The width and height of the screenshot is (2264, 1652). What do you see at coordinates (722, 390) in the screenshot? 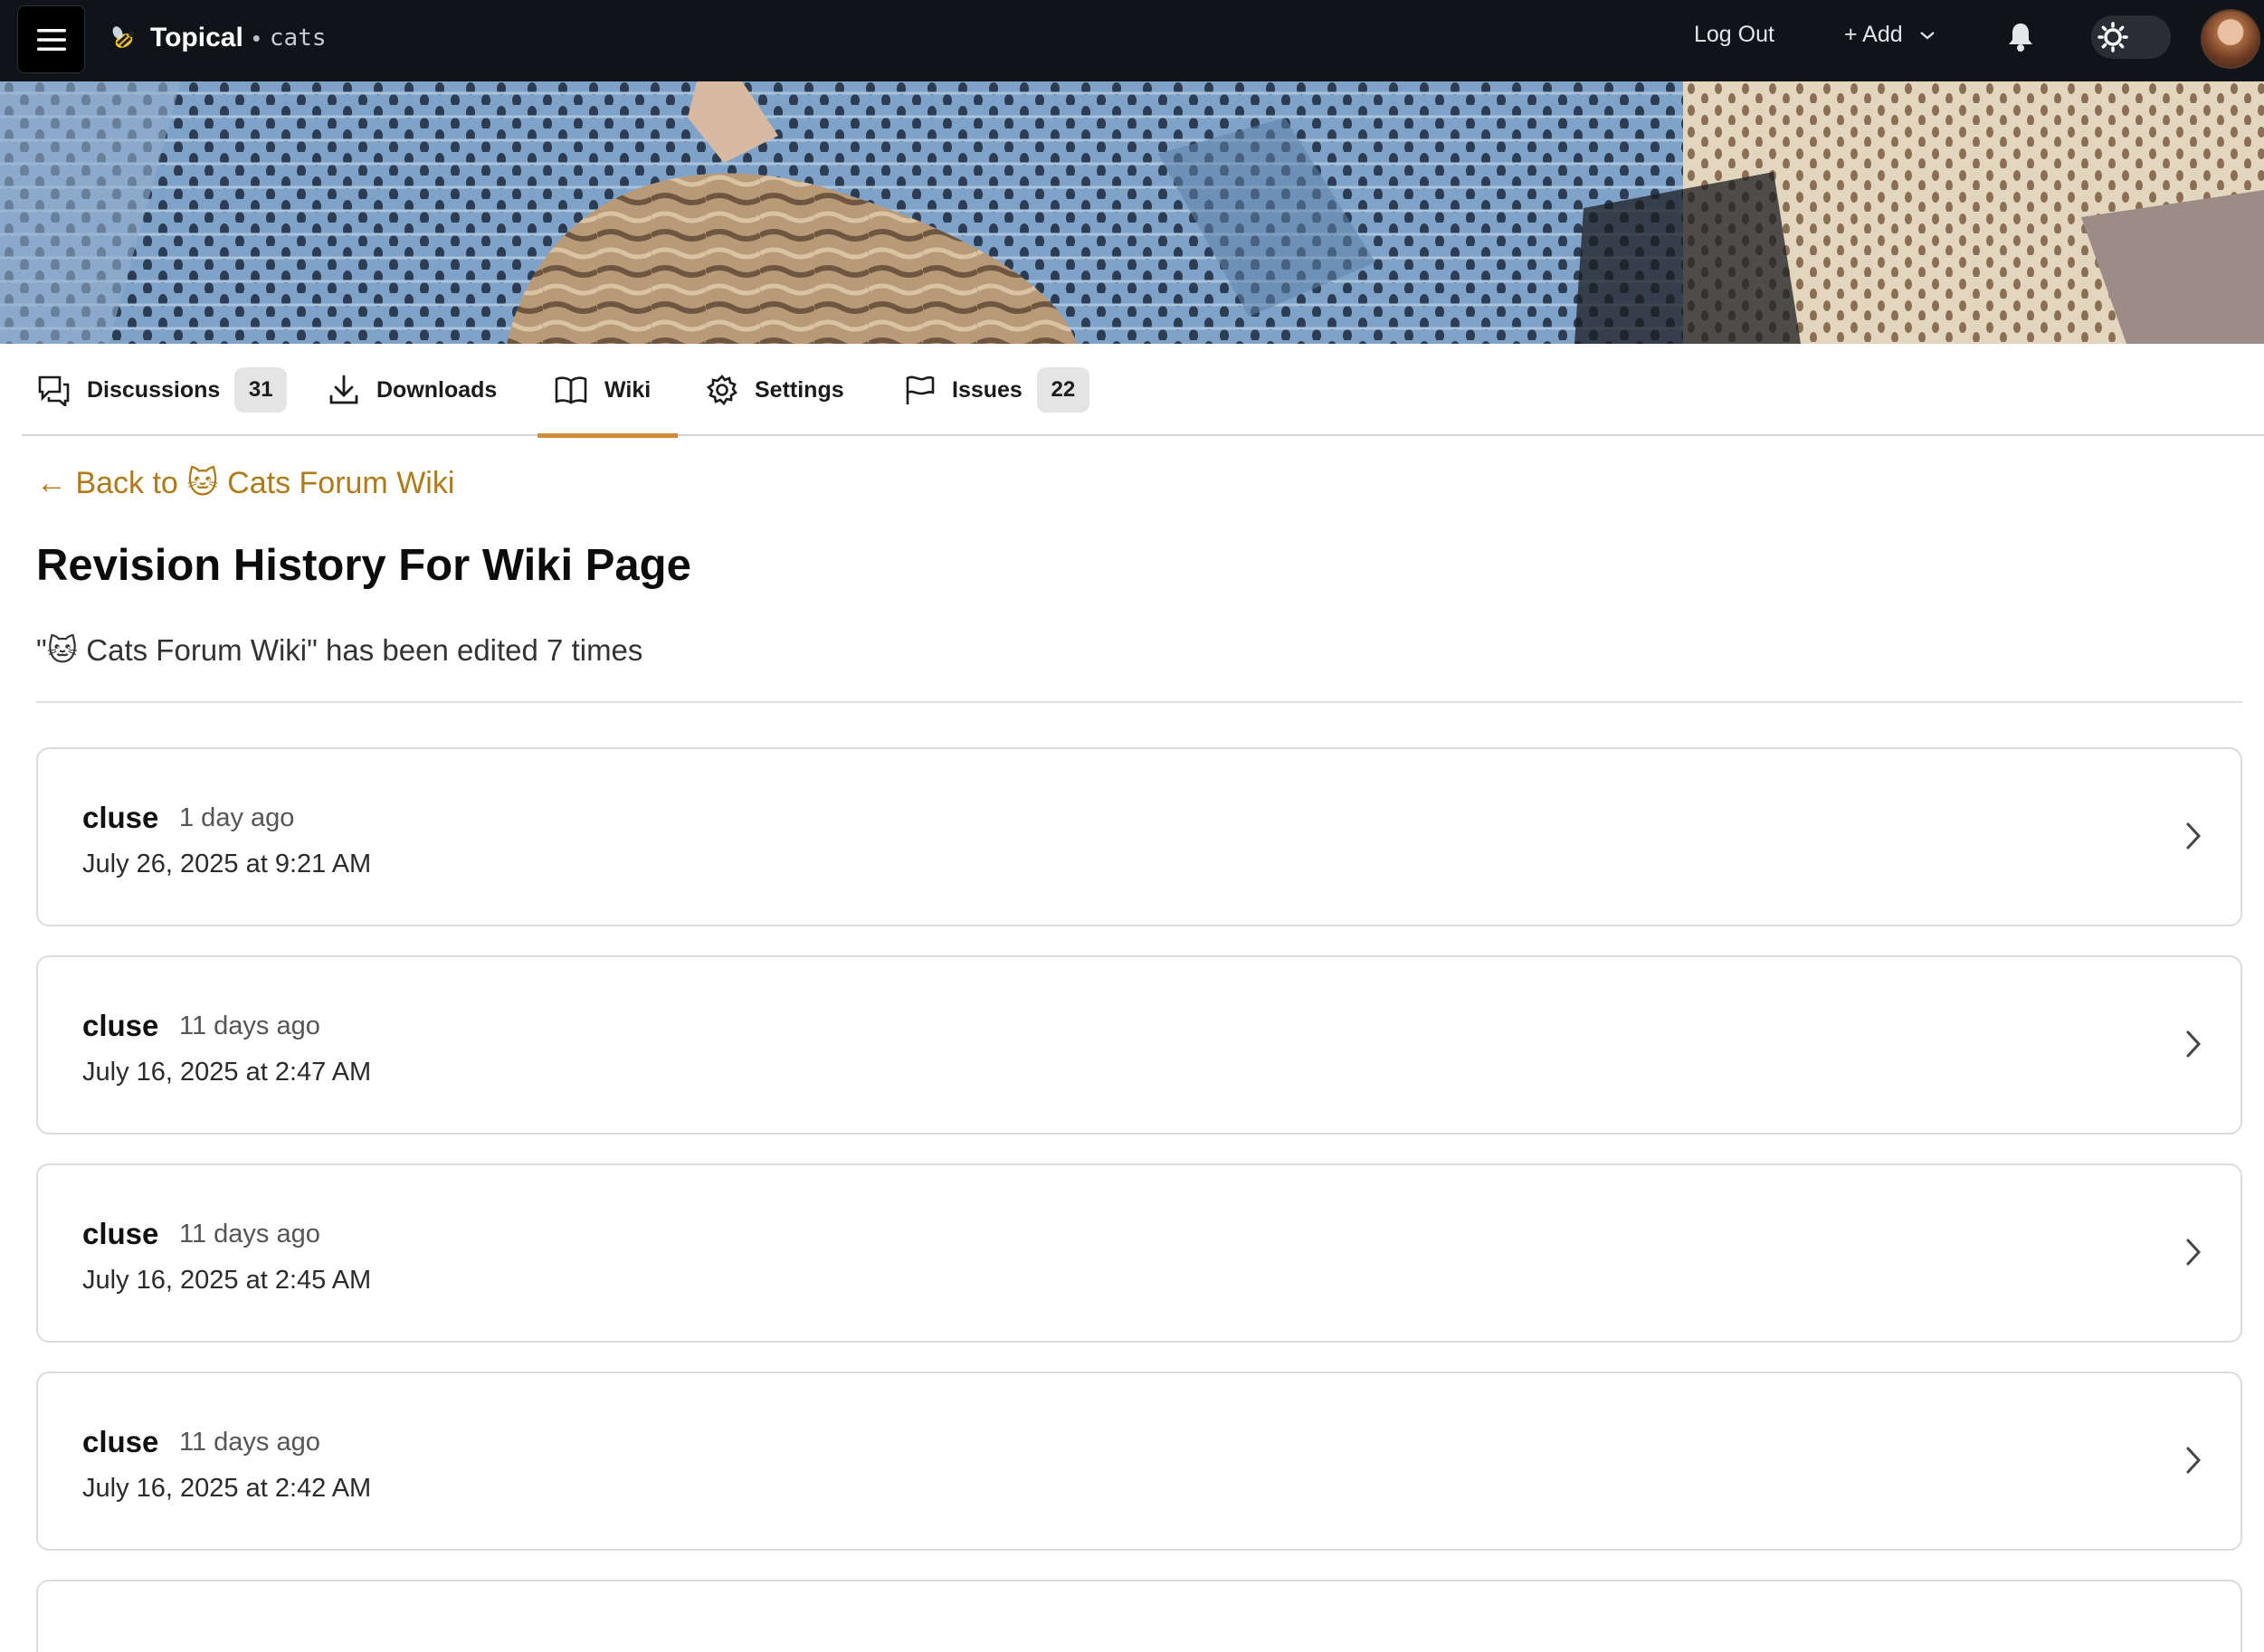
I see `gear-icon` at bounding box center [722, 390].